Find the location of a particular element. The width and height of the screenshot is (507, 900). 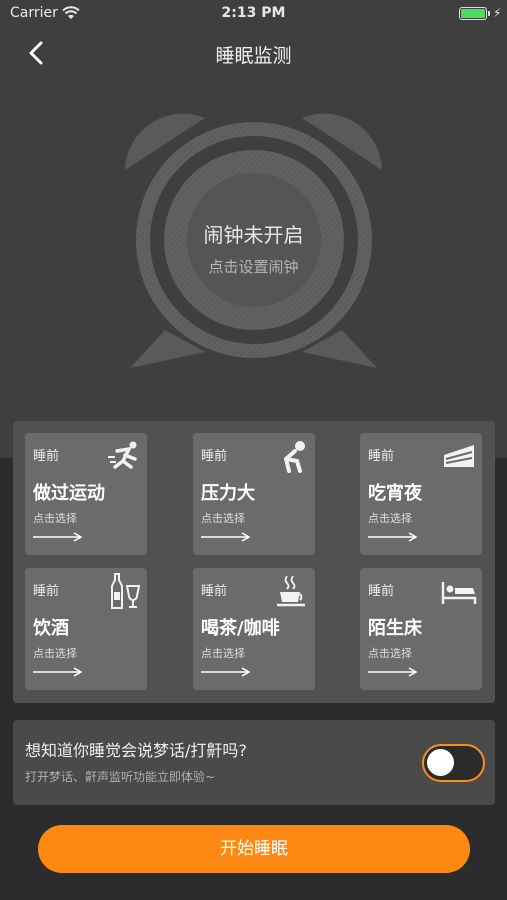

page-title: 睡眠监测 is located at coordinates (253, 56).